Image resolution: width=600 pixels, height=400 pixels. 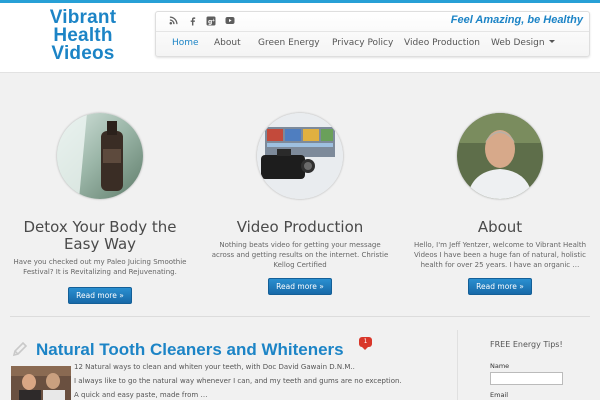 What do you see at coordinates (230, 22) in the screenshot?
I see `youtube-icon` at bounding box center [230, 22].